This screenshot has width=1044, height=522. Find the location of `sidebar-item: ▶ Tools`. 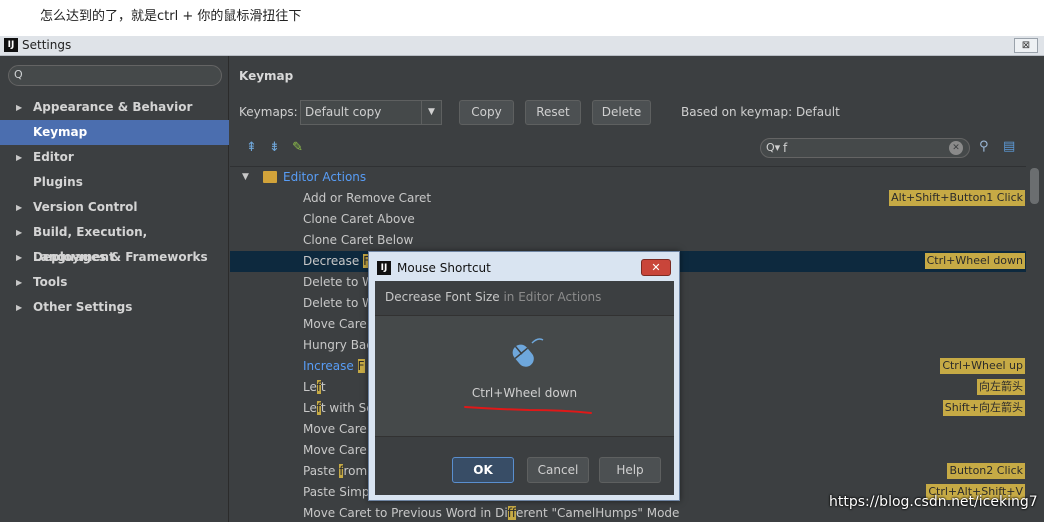

sidebar-item: ▶ Tools is located at coordinates (114, 282).